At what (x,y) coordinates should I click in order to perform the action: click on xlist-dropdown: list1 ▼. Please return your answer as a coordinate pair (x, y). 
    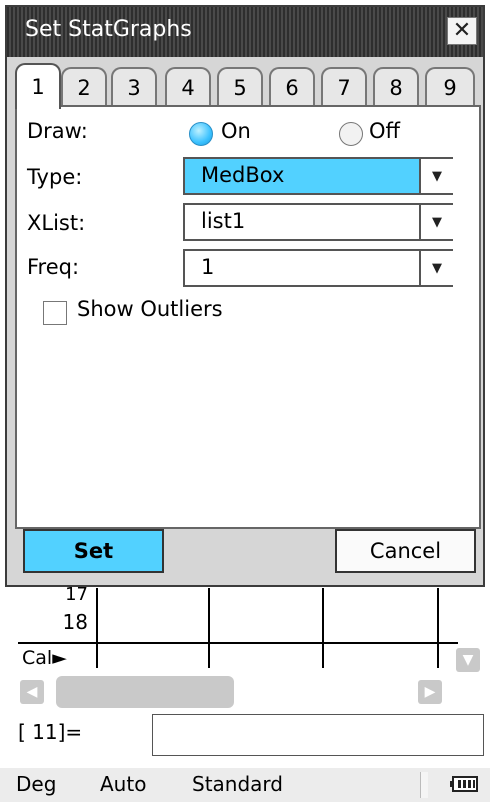
    Looking at the image, I should click on (318, 222).